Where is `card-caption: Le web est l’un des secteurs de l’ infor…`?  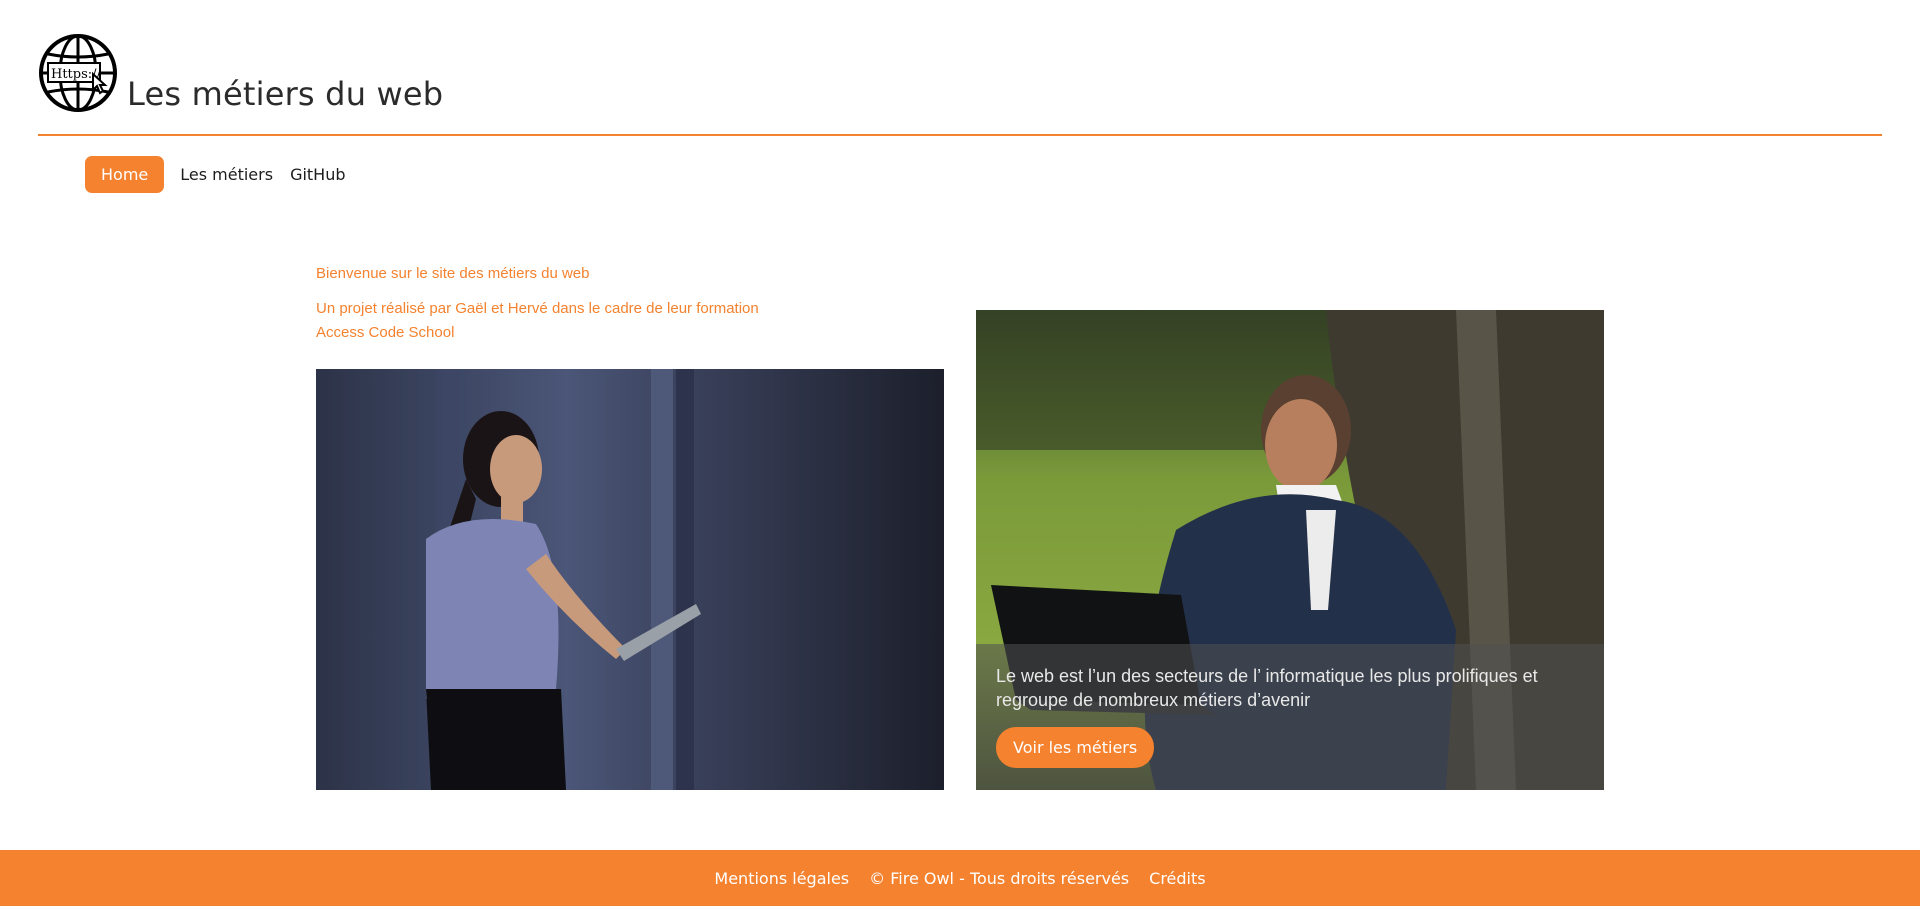
card-caption: Le web est l’un des secteurs de l’ infor… is located at coordinates (1267, 688).